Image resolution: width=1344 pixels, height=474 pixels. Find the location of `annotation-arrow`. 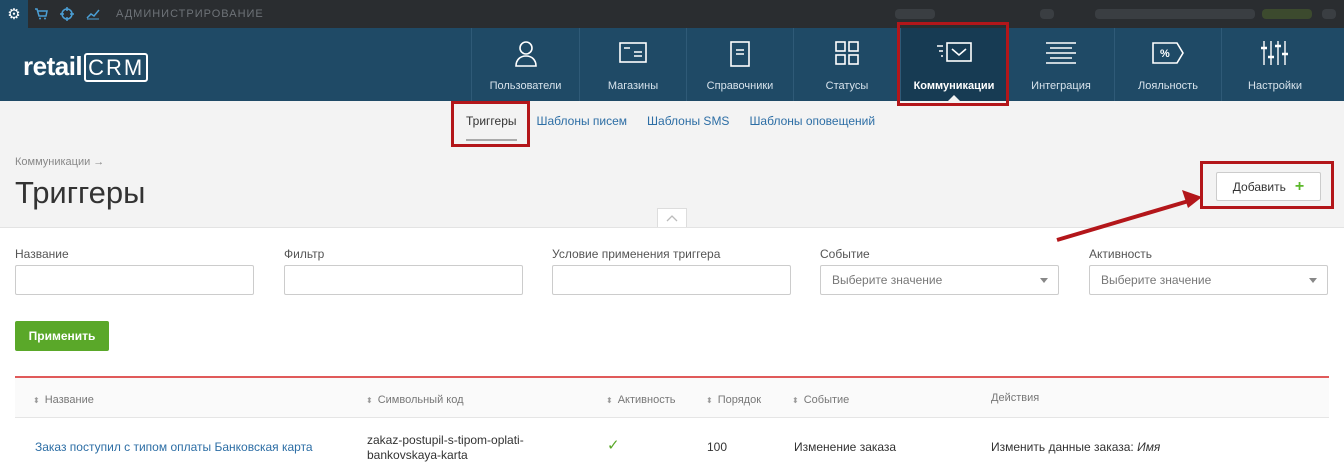

annotation-arrow is located at coordinates (1129, 216).